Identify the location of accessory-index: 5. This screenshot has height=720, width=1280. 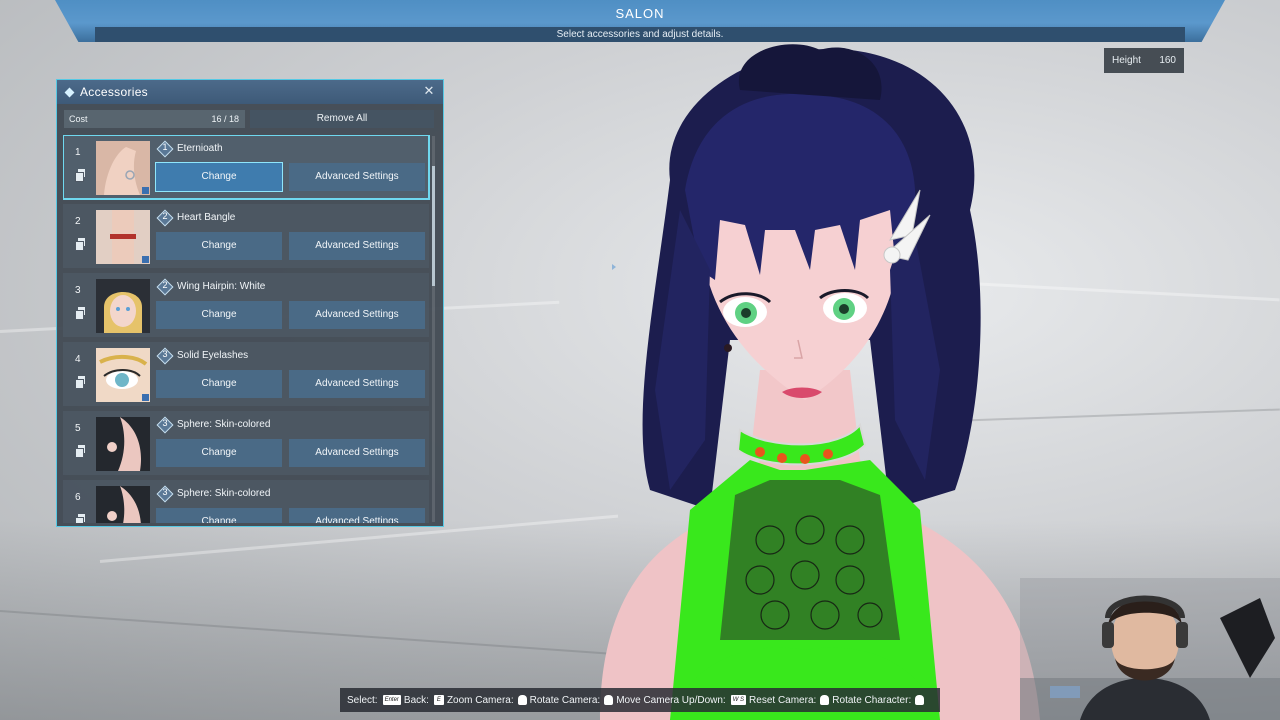
(78, 428).